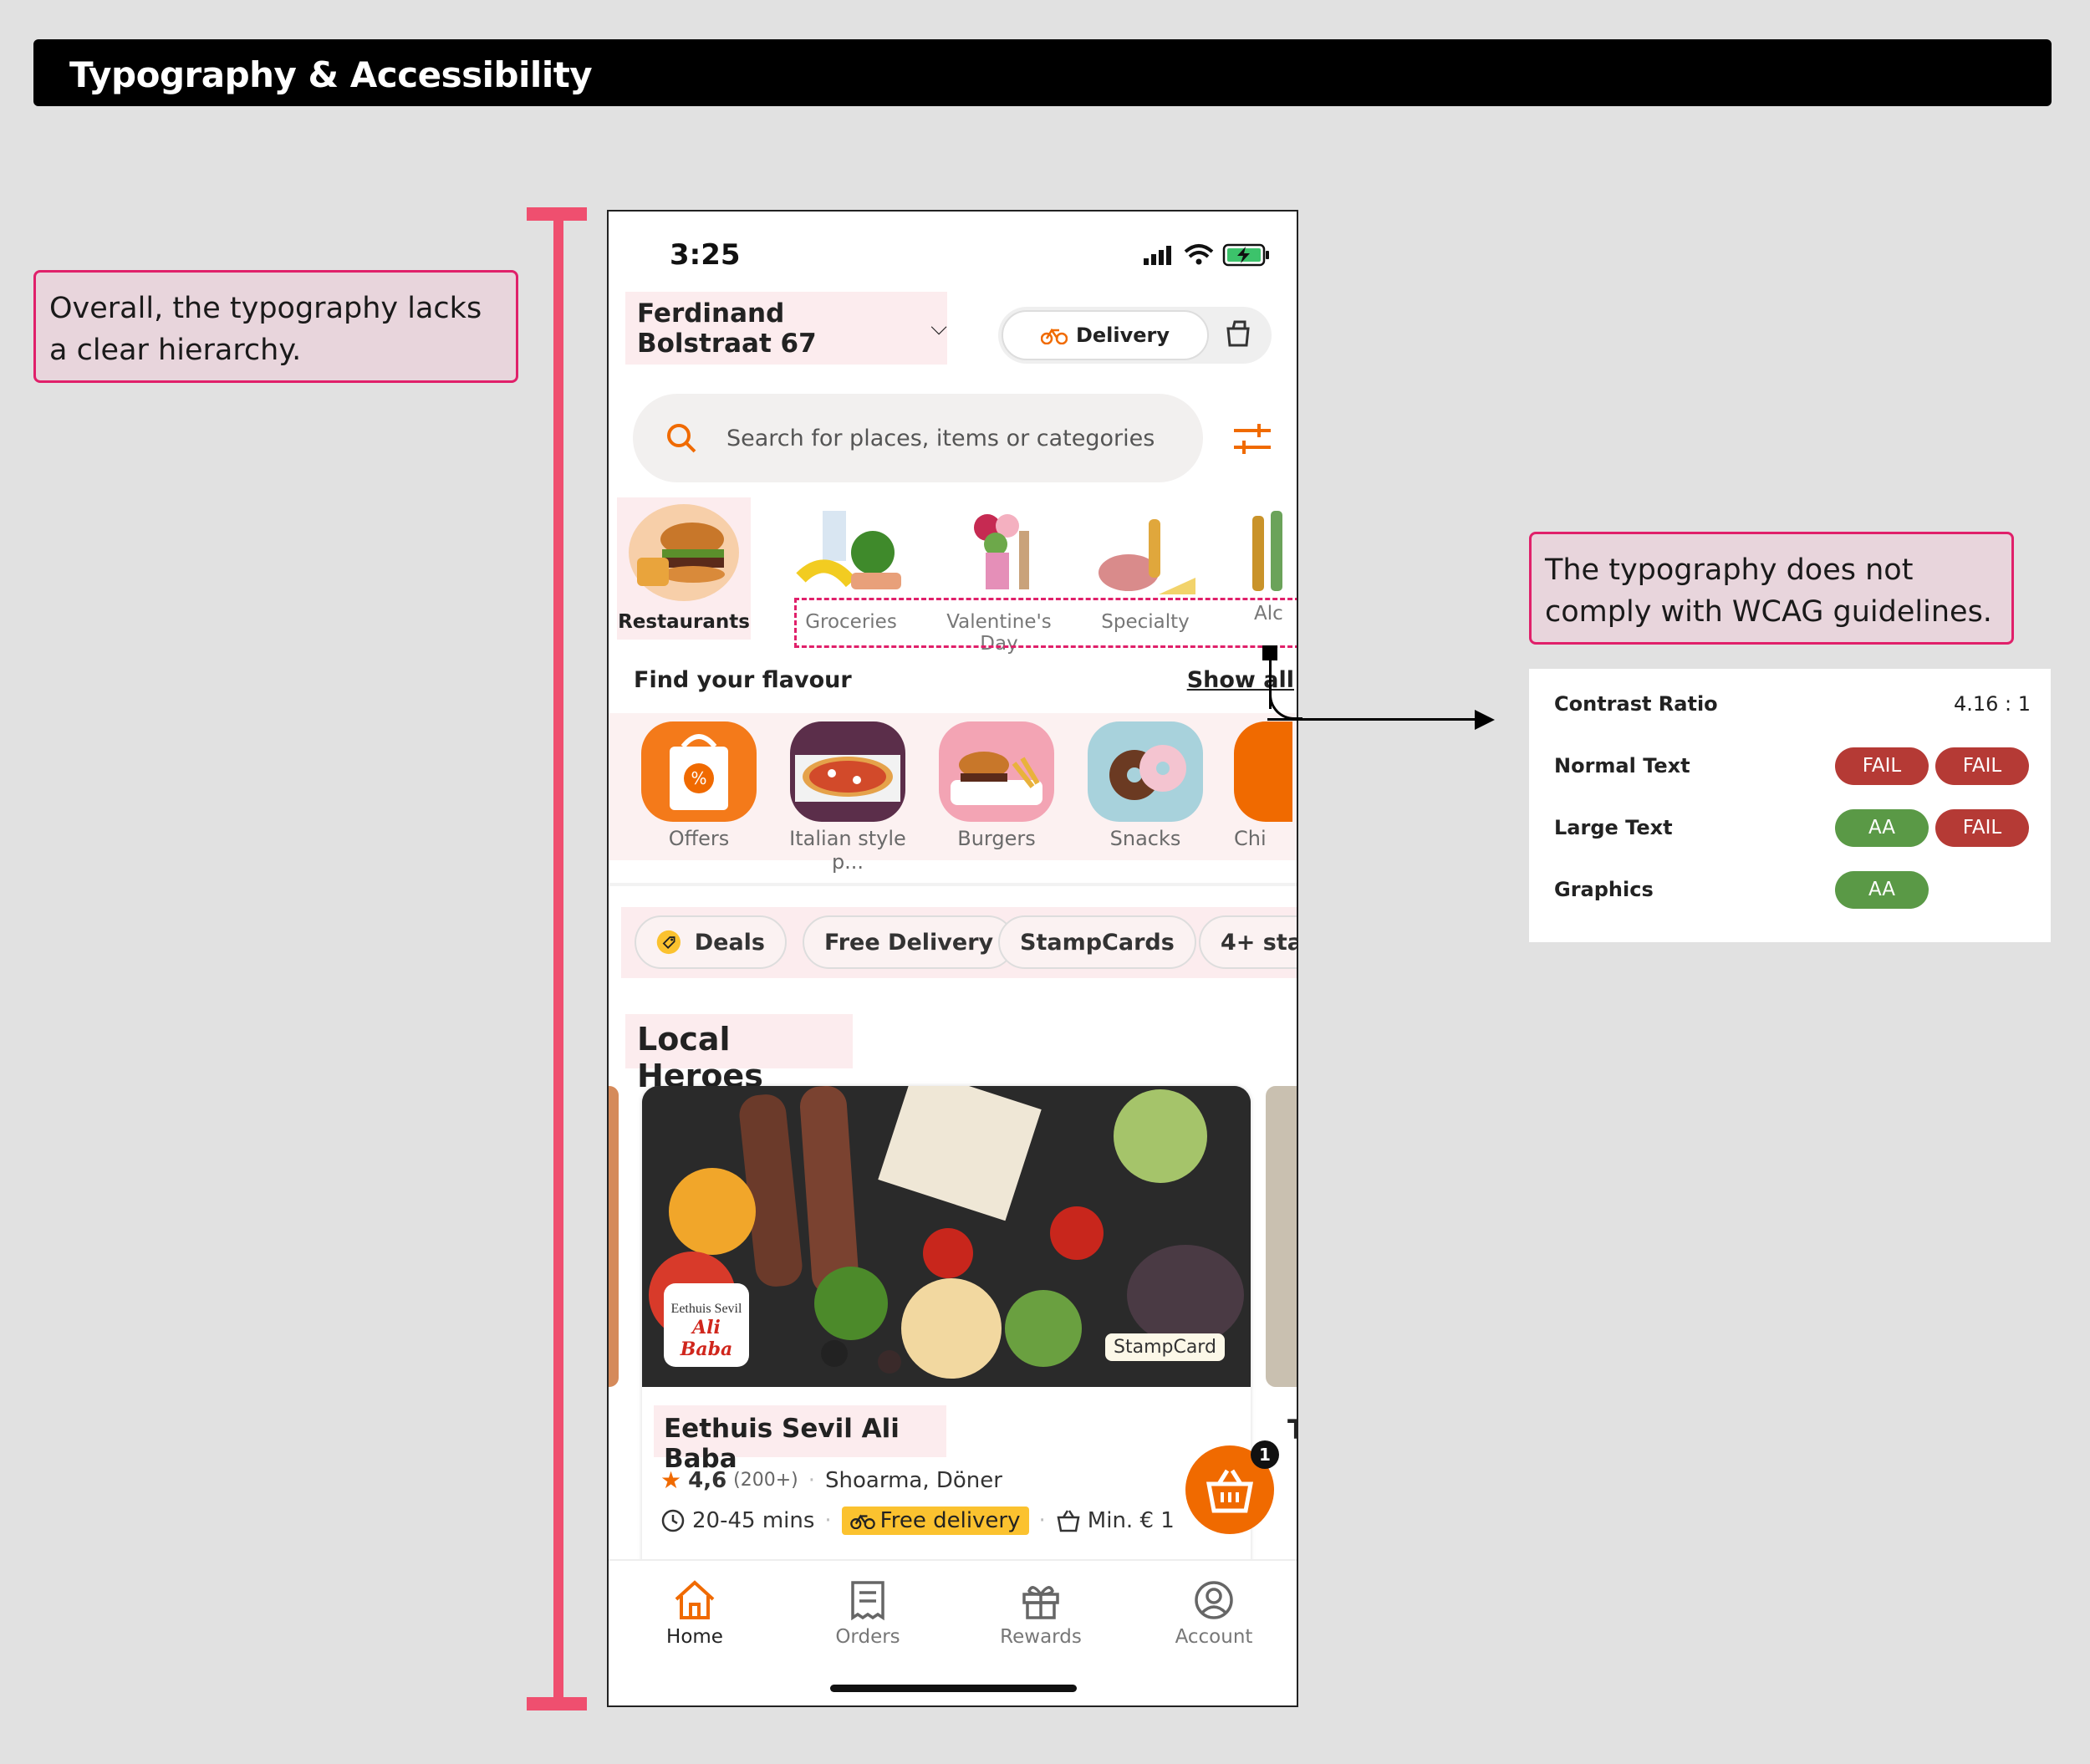 The image size is (2090, 1764). What do you see at coordinates (1214, 1637) in the screenshot?
I see `tab-label: Account` at bounding box center [1214, 1637].